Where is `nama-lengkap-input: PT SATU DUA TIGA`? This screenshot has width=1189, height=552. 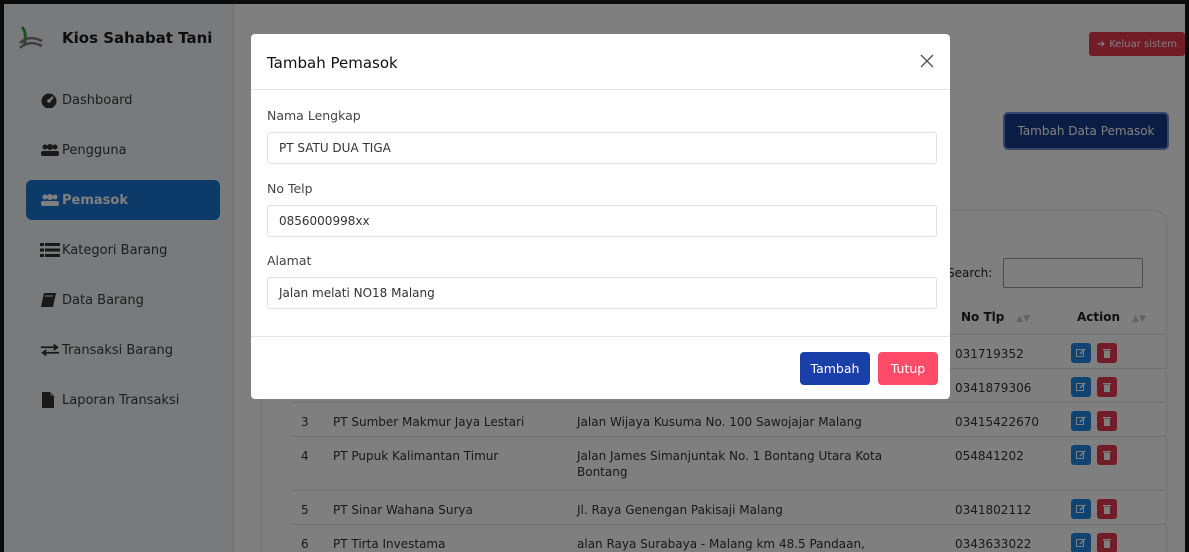 nama-lengkap-input: PT SATU DUA TIGA is located at coordinates (602, 148).